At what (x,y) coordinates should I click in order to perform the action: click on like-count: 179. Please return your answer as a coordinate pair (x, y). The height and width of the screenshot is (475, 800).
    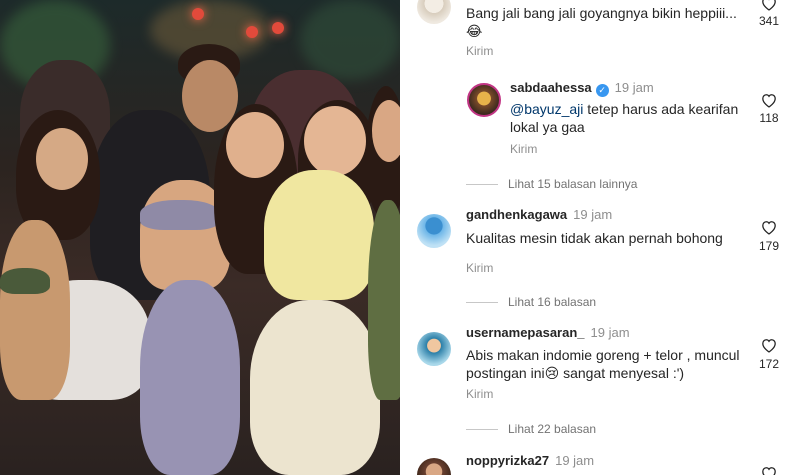
    Looking at the image, I should click on (769, 246).